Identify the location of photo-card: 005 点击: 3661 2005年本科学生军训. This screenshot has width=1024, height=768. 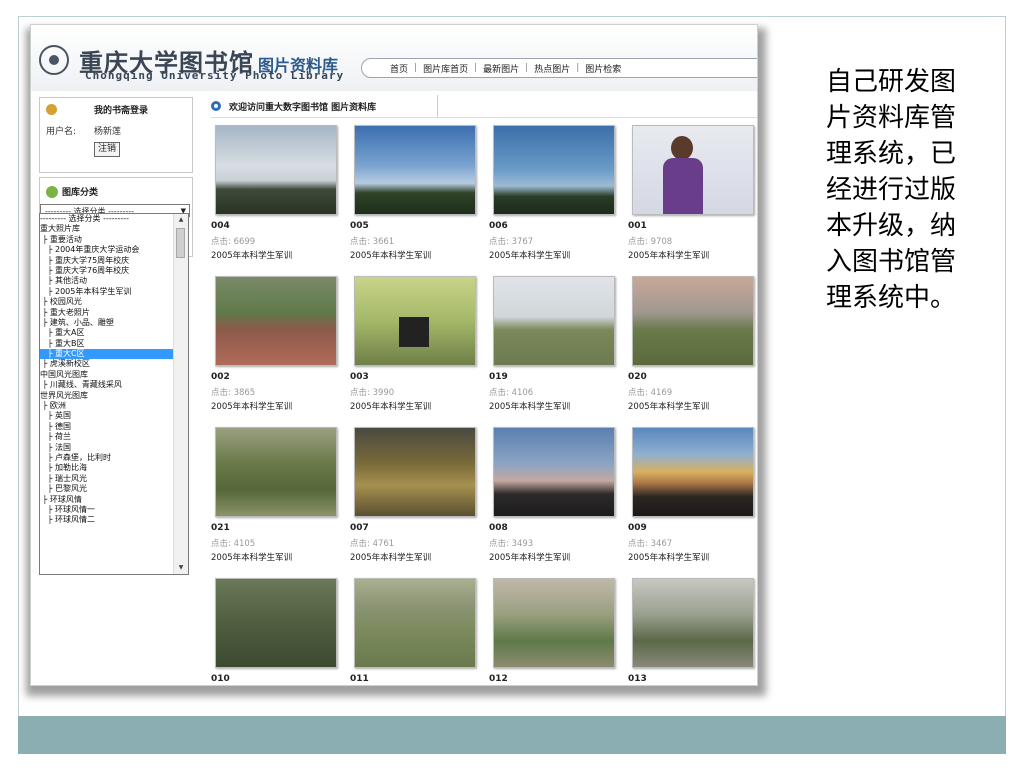
(415, 196).